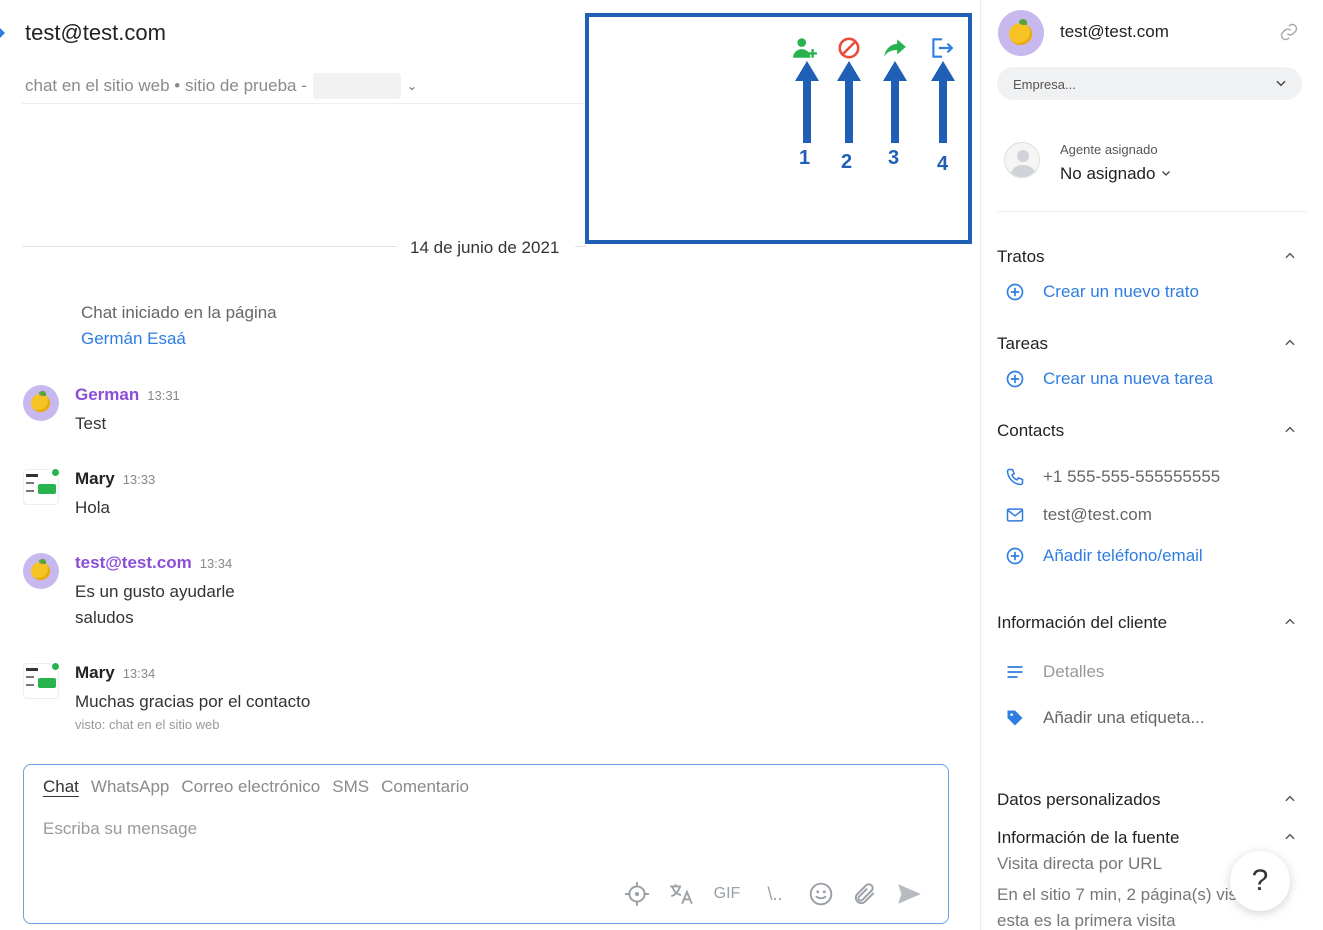  Describe the element at coordinates (483, 829) in the screenshot. I see `message-input` at that location.